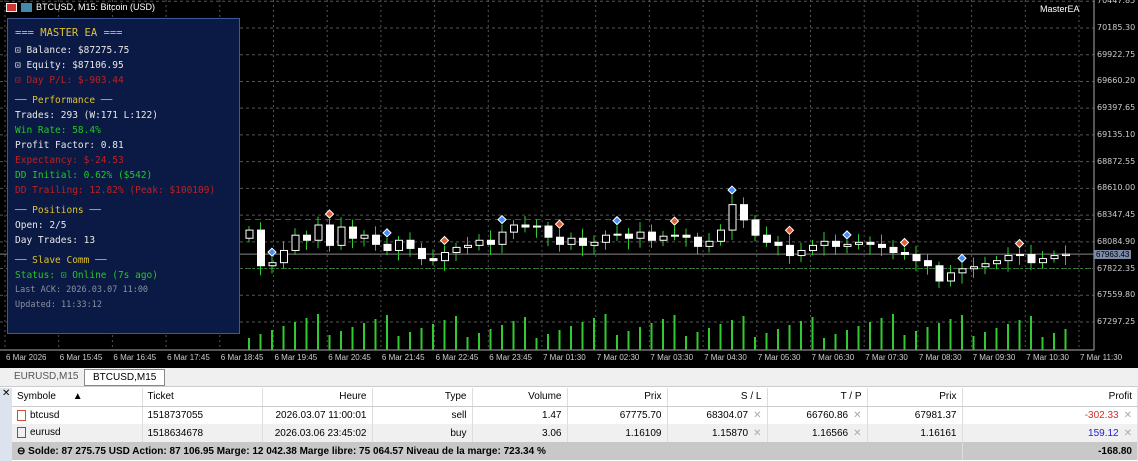 The height and width of the screenshot is (461, 1138). Describe the element at coordinates (717, 397) in the screenshot. I see `col-sl: S / L` at that location.